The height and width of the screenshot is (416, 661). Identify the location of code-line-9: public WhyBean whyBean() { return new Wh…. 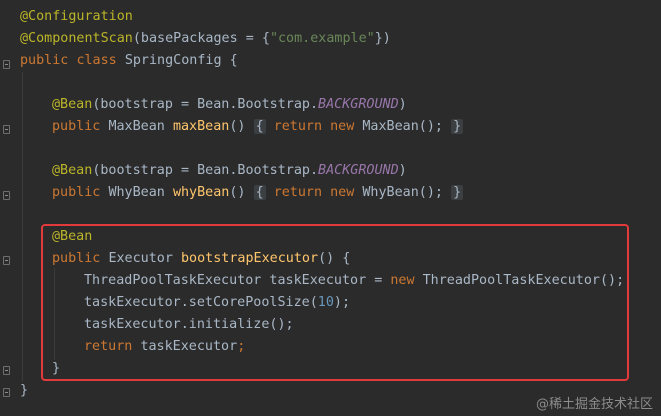
(258, 193).